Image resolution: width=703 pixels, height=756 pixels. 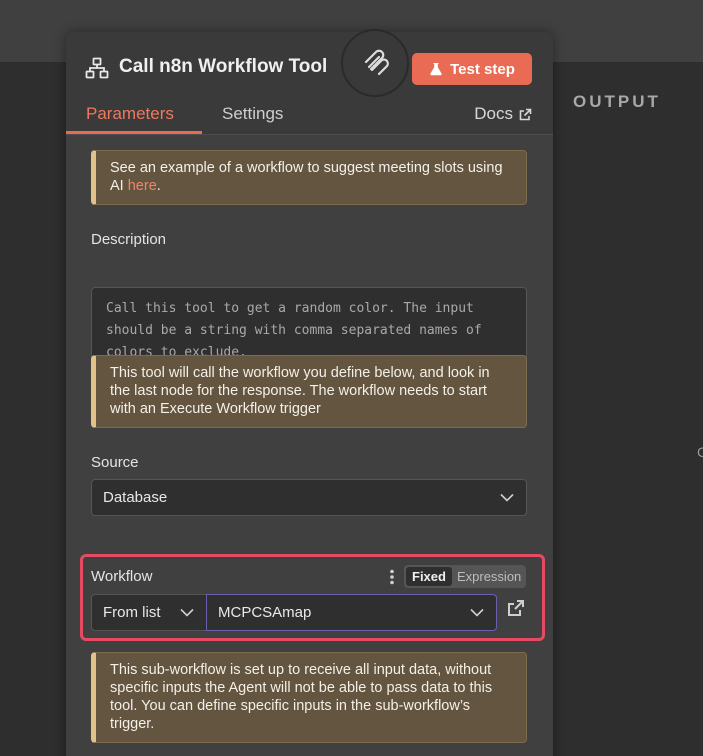 What do you see at coordinates (436, 69) in the screenshot?
I see `flask-icon` at bounding box center [436, 69].